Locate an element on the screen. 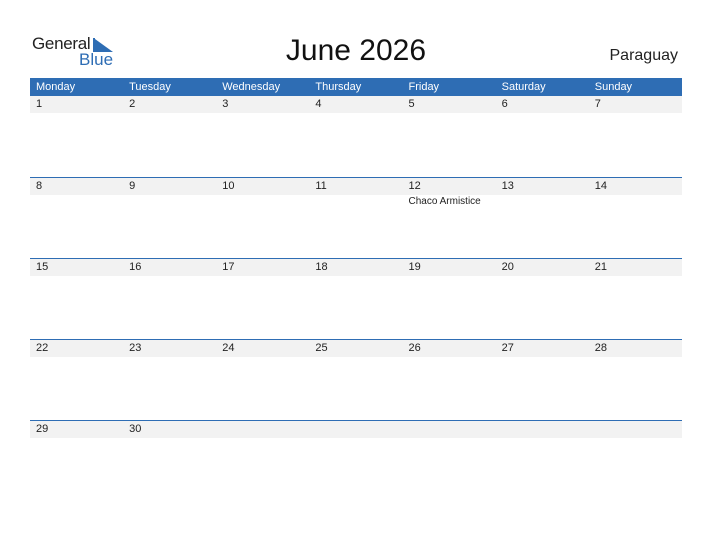 This screenshot has width=712, height=550. day-number: 23 is located at coordinates (135, 348).